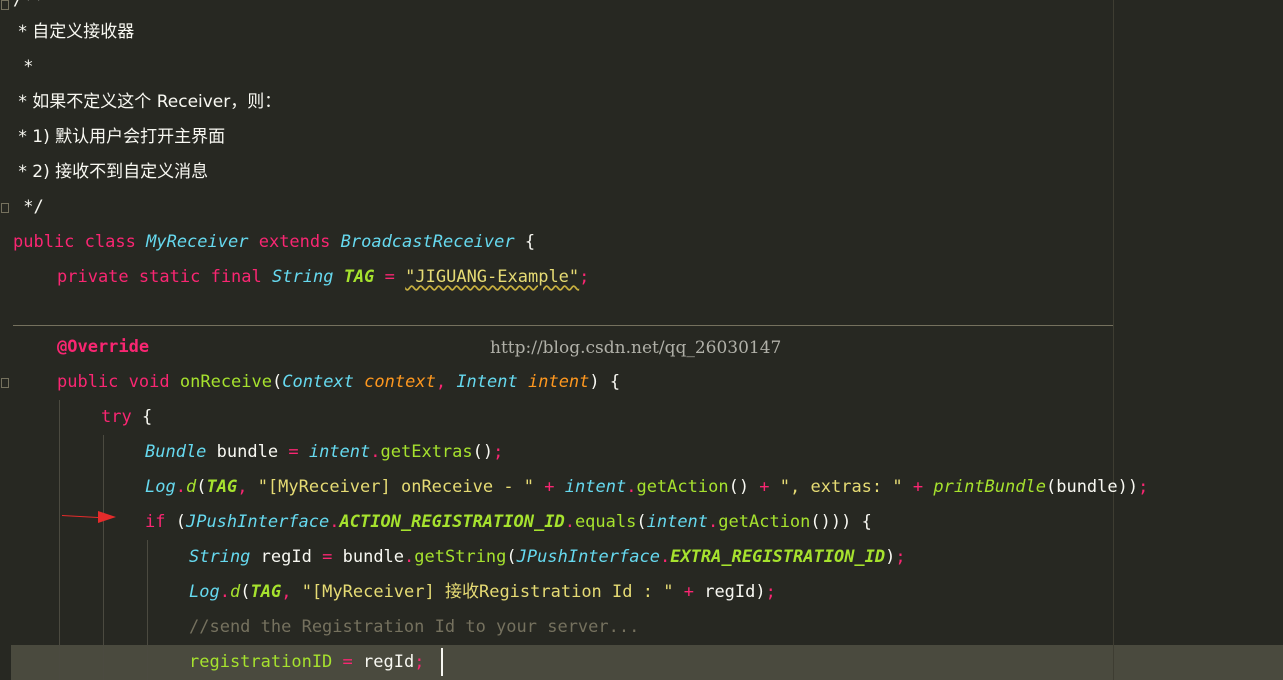  I want to click on brace: {, so click(525, 242).